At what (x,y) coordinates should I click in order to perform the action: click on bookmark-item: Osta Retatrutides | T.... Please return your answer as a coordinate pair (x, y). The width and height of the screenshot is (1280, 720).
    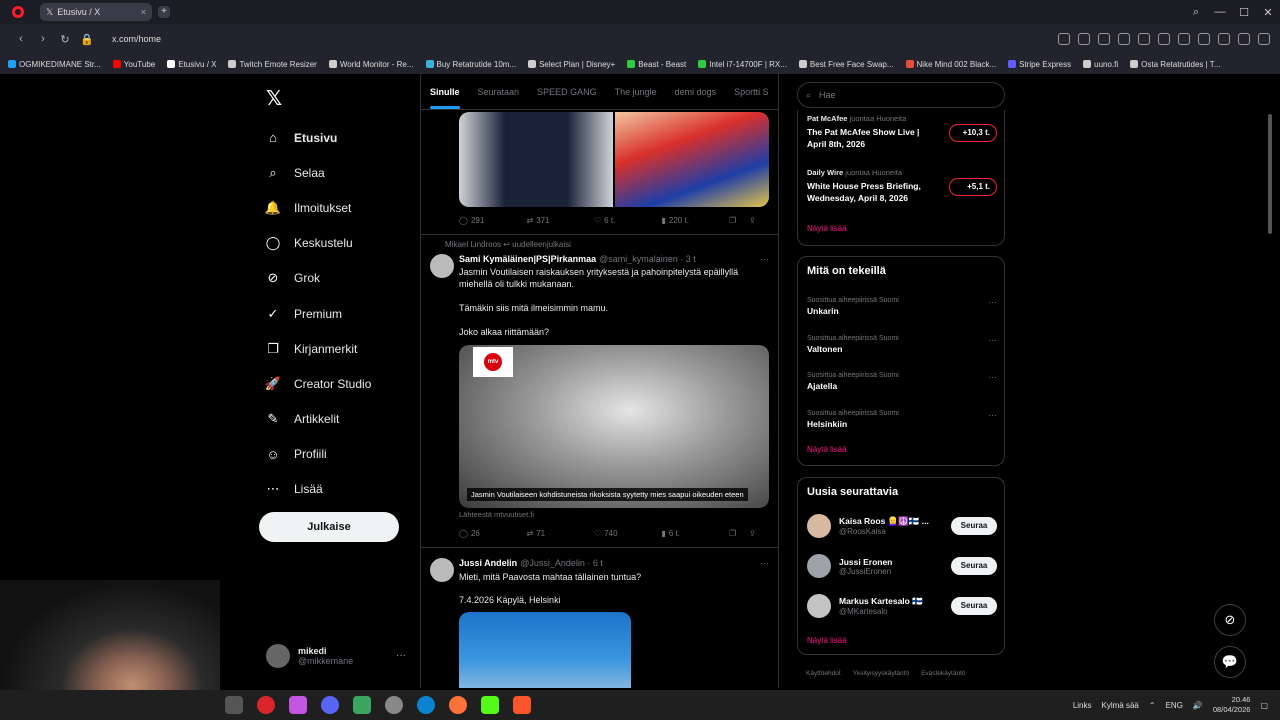
    Looking at the image, I should click on (1175, 64).